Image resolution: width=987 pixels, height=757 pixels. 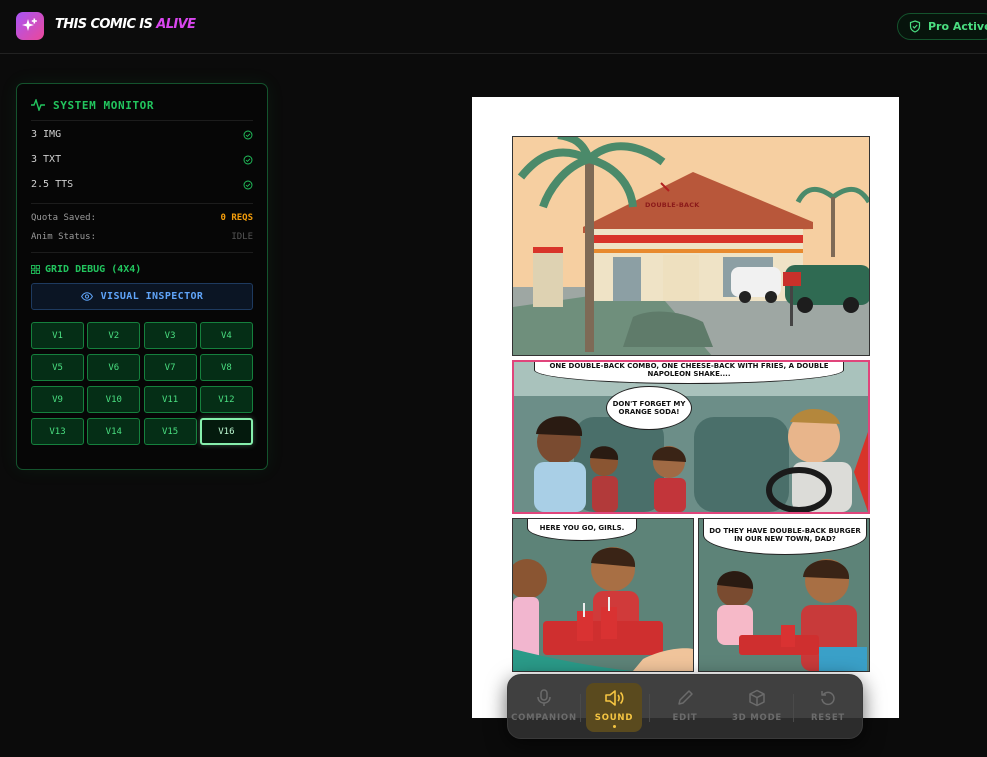 What do you see at coordinates (104, 24) in the screenshot?
I see `app-title-main: THIS COMIC IS` at bounding box center [104, 24].